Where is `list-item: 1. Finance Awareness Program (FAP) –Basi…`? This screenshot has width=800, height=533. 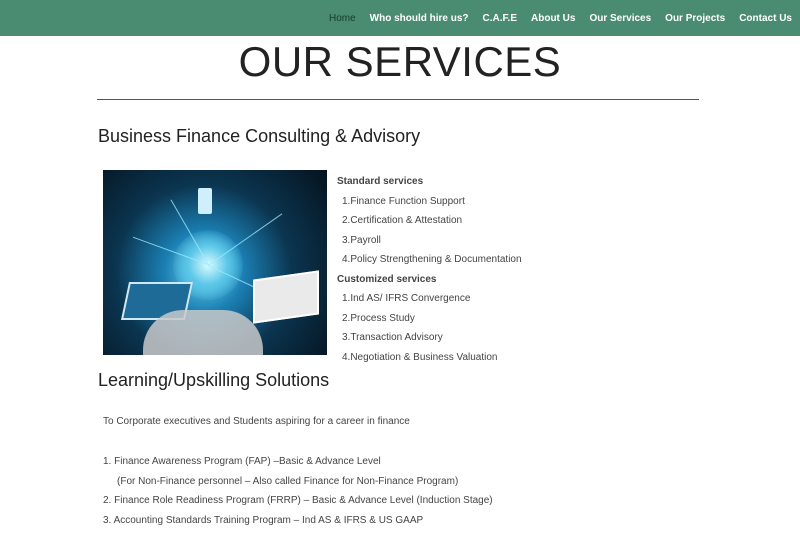 list-item: 1. Finance Awareness Program (FAP) –Basi… is located at coordinates (242, 461).